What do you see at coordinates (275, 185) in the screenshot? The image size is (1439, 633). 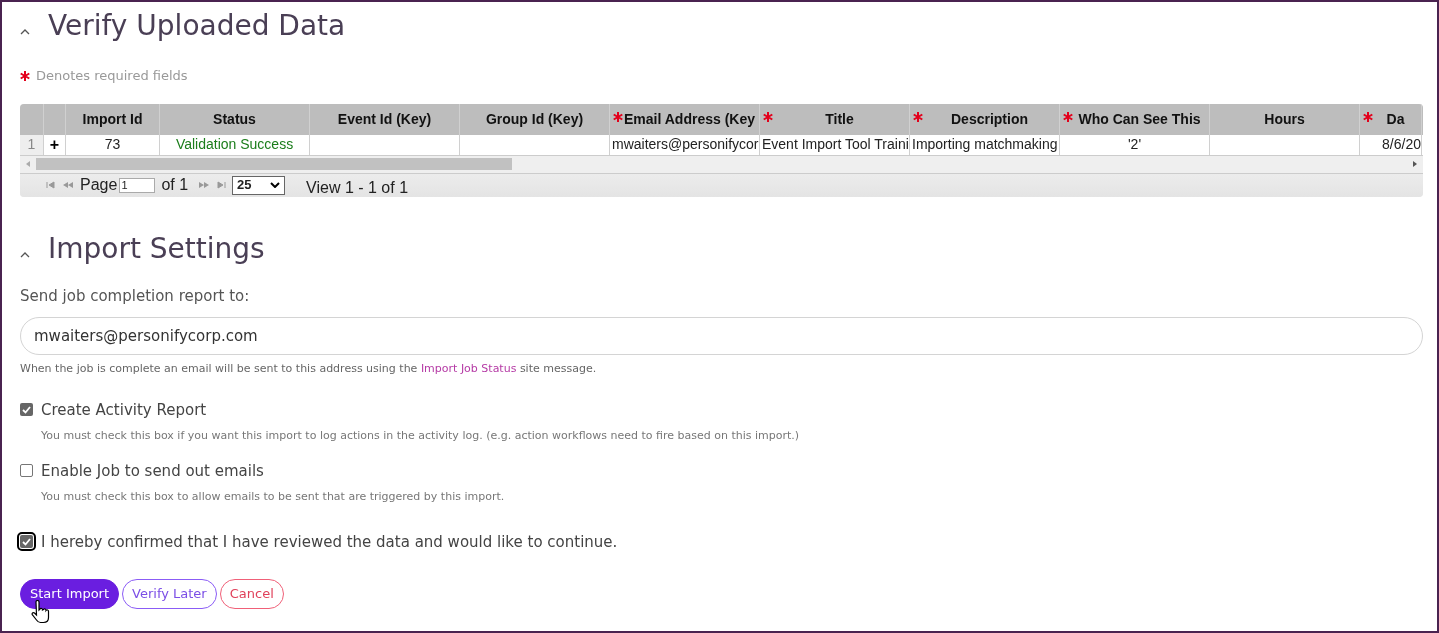 I see `dropdown-caret-icon` at bounding box center [275, 185].